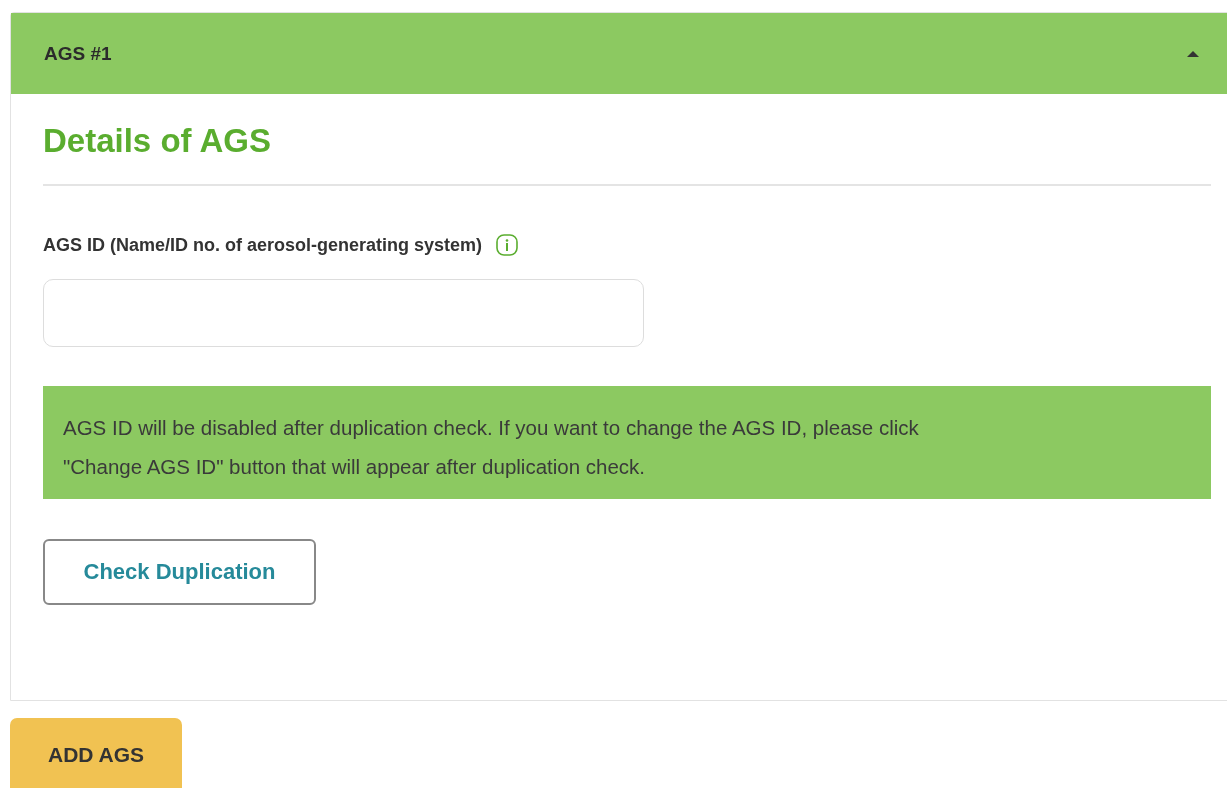 The image size is (1227, 788). Describe the element at coordinates (619, 53) in the screenshot. I see `accordion-header: AGS #1` at that location.